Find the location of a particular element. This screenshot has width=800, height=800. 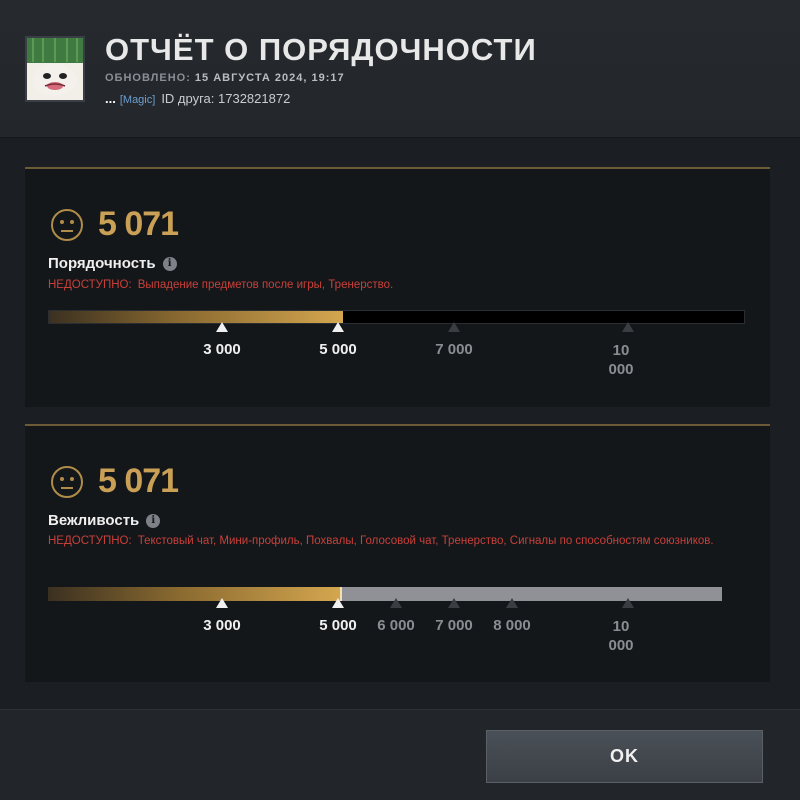

friend-id-line: ... [Magic] ID друга: 1732821872 is located at coordinates (197, 98).